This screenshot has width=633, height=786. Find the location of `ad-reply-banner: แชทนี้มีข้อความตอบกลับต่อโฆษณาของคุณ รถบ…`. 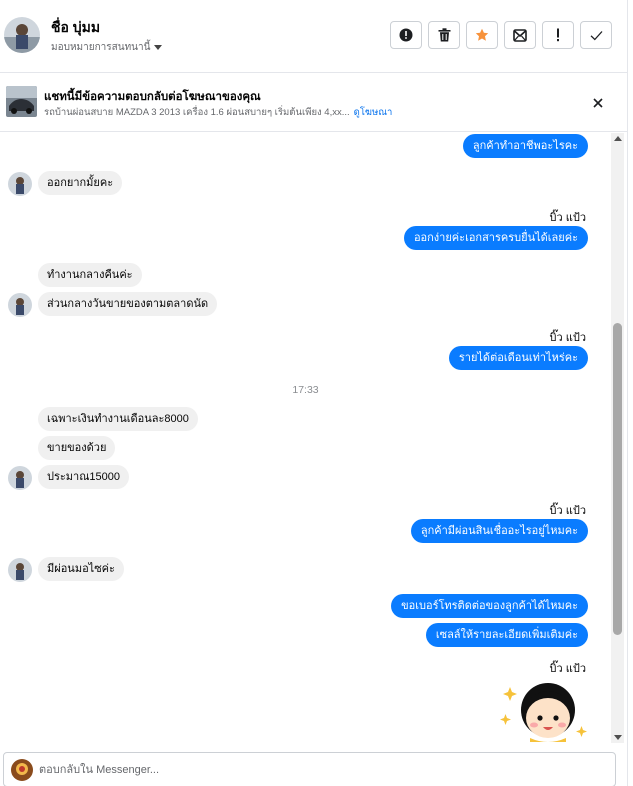

ad-reply-banner: แชทนี้มีข้อความตอบกลับต่อโฆษณาของคุณ รถบ… is located at coordinates (313, 103).